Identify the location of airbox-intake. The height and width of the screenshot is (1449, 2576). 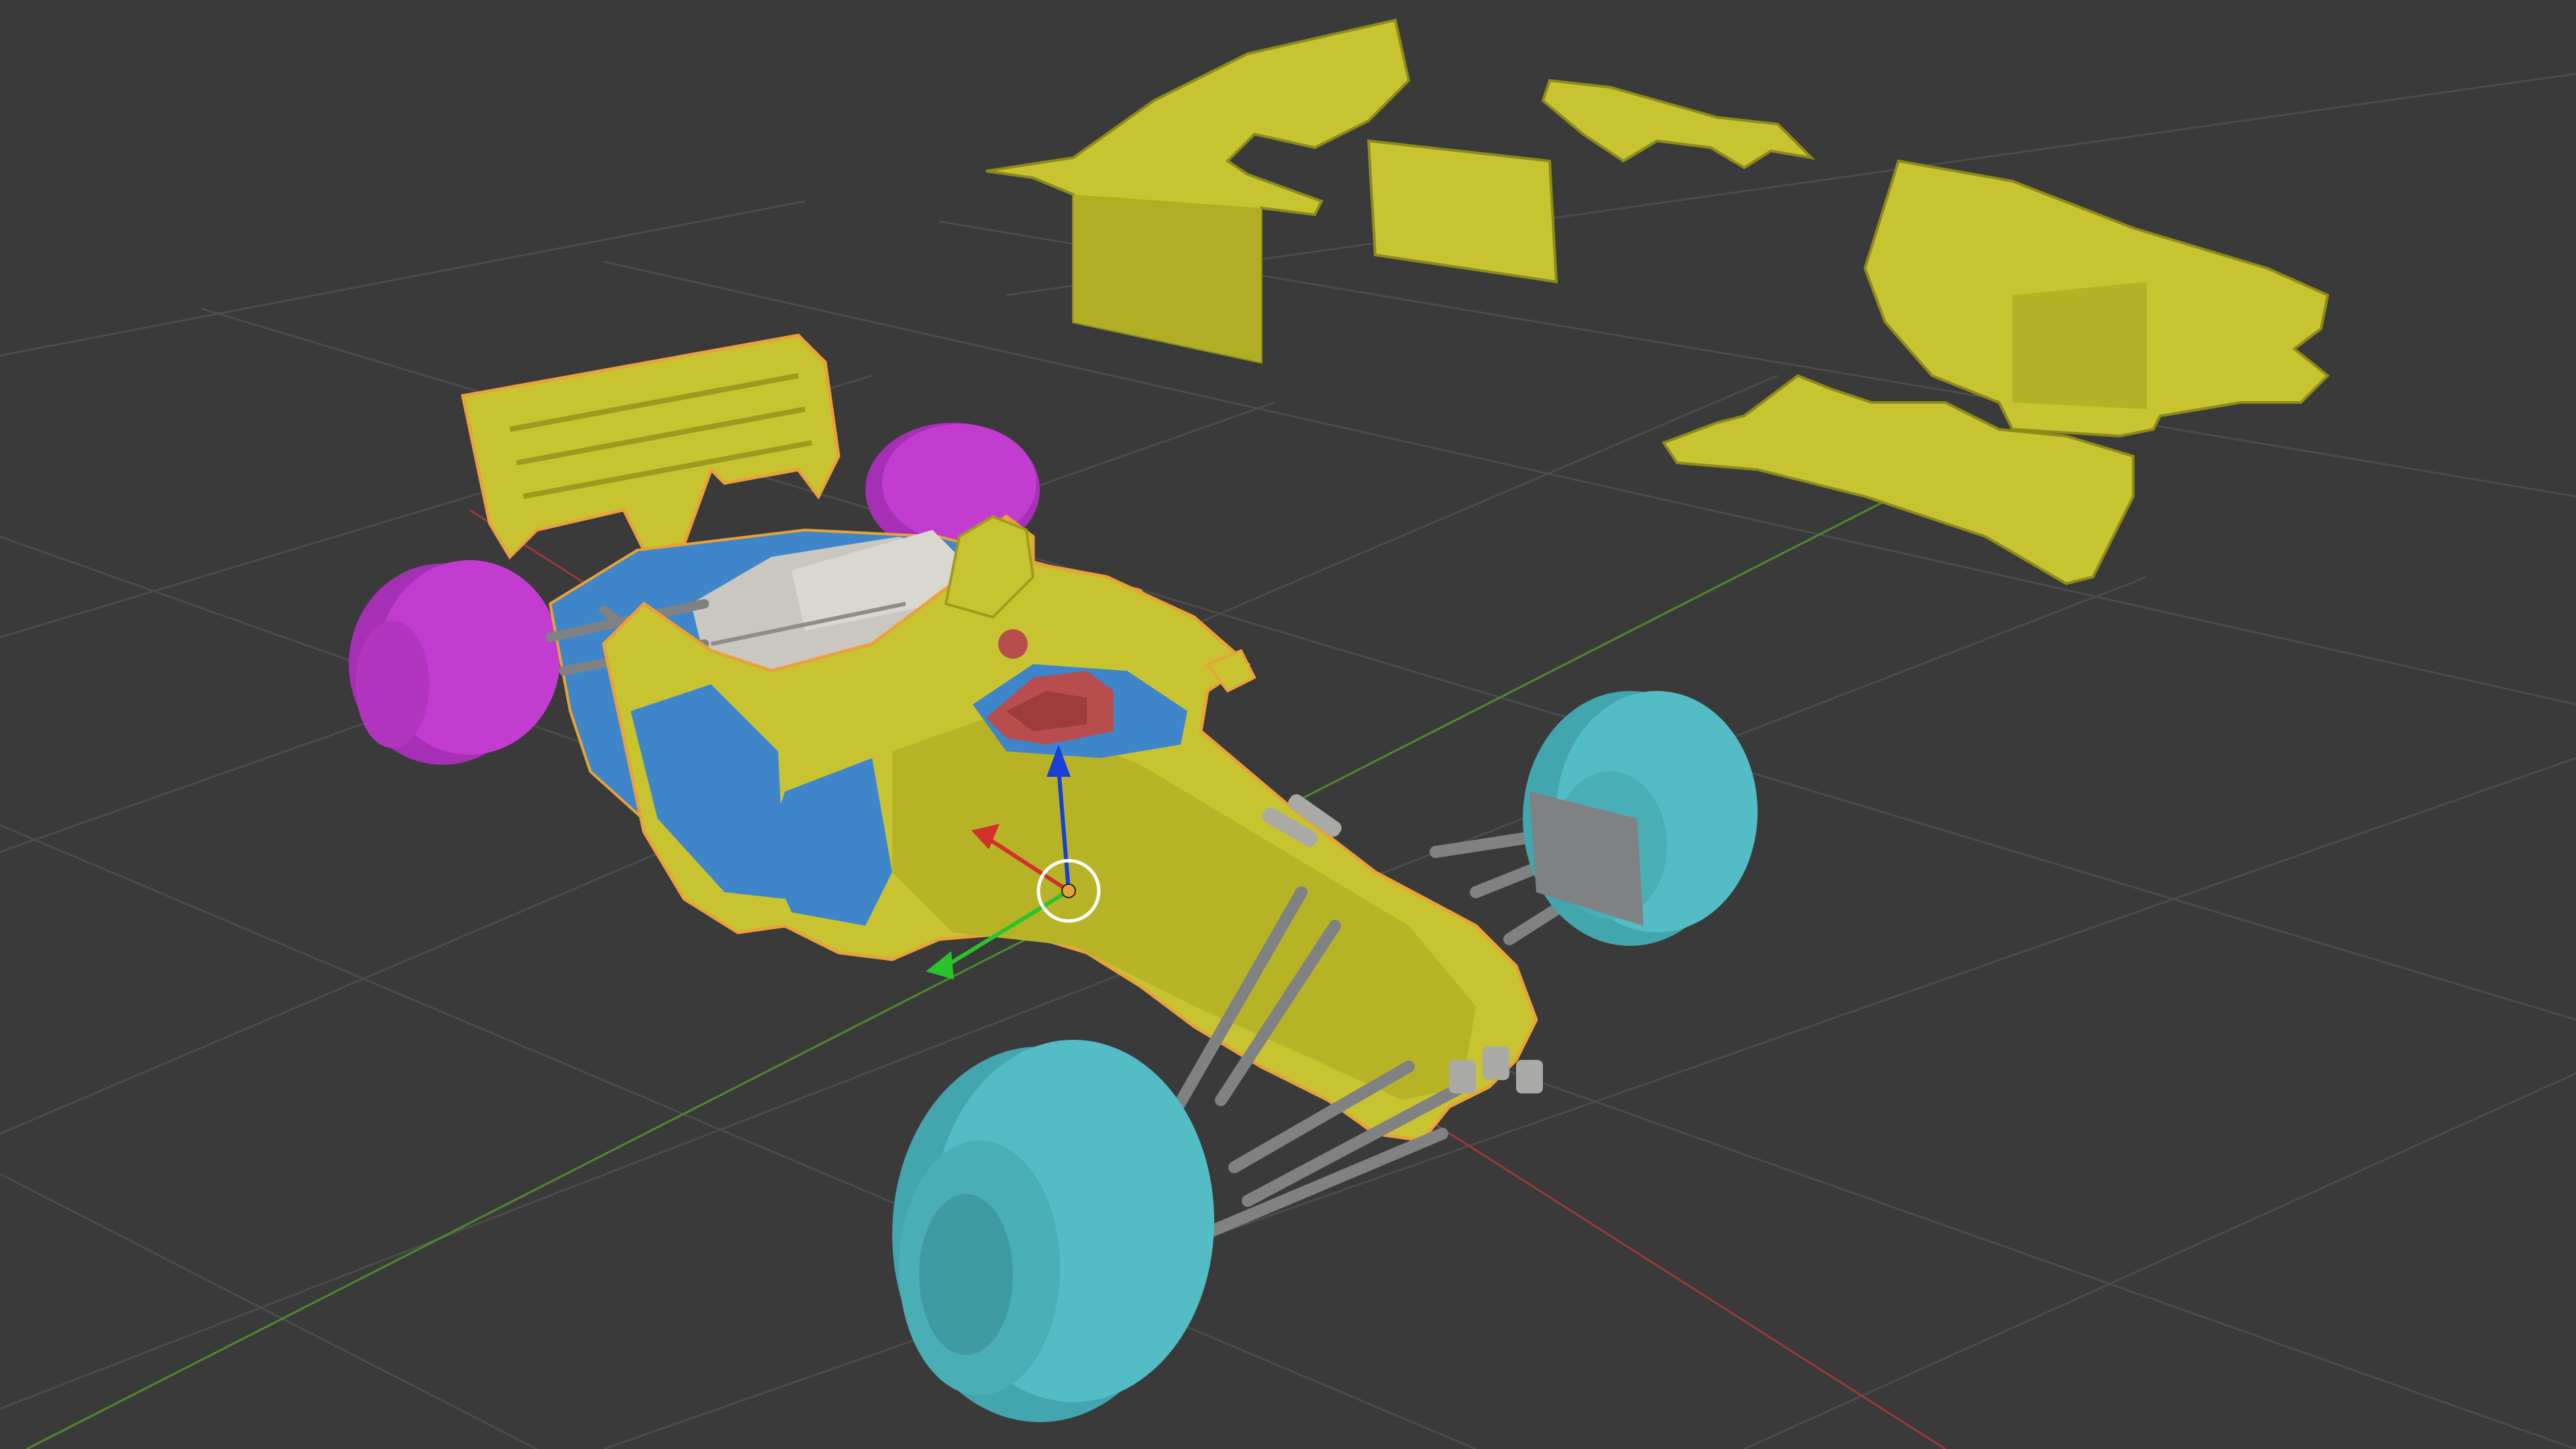
(1013, 644).